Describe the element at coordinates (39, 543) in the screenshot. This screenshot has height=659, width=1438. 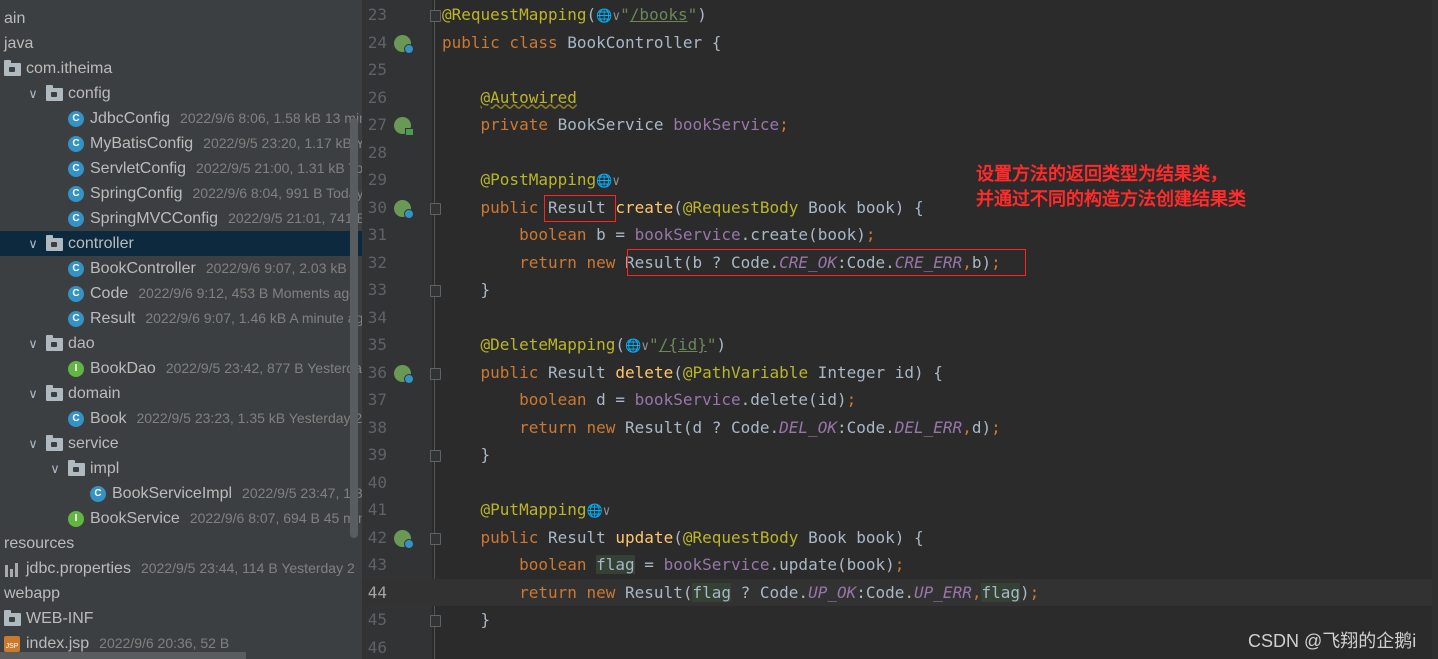
I see `tree-item-name: resources` at that location.